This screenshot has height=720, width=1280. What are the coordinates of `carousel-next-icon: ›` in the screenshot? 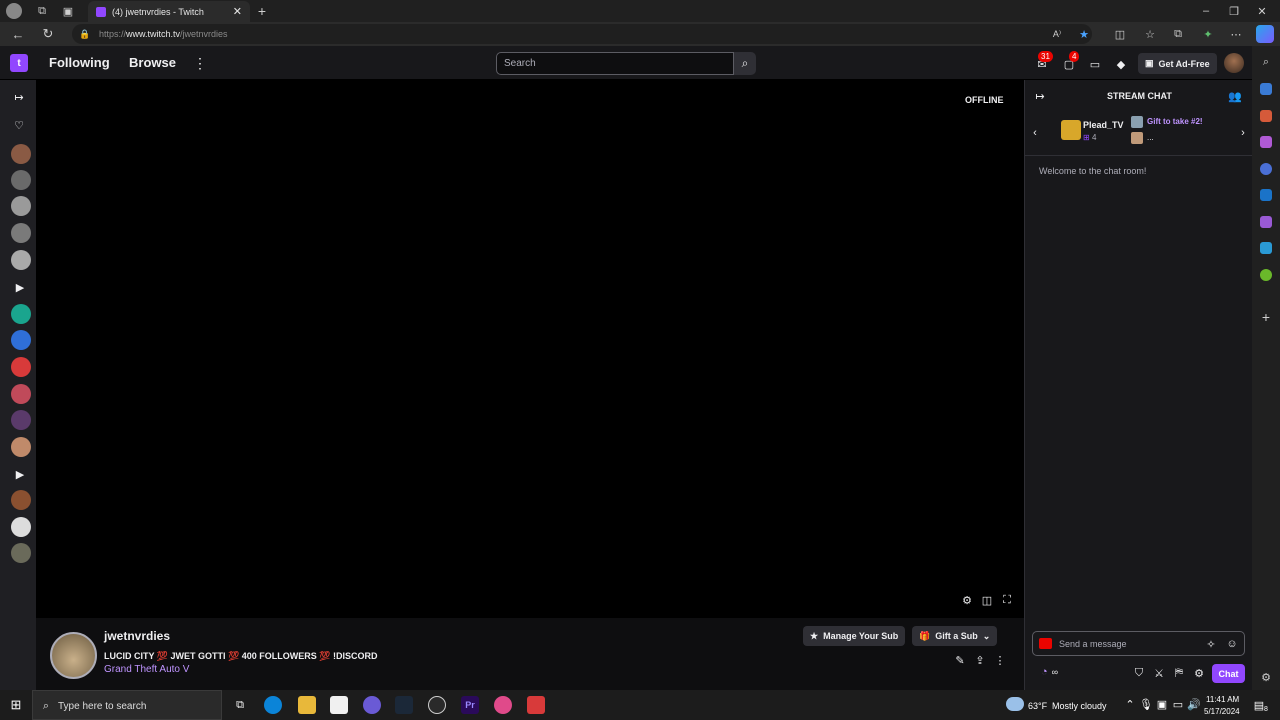 It's located at (1243, 133).